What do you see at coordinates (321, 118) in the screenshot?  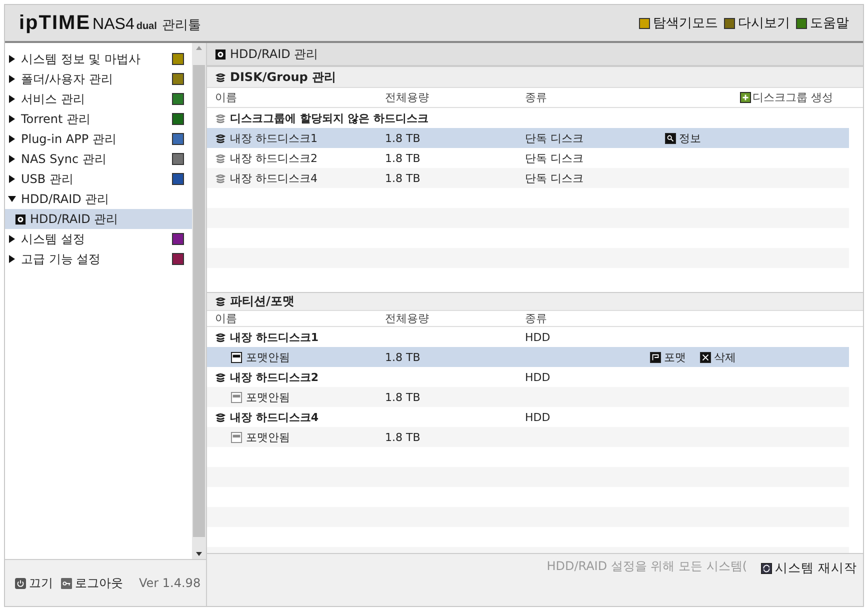 I see `group-label: 디스크그룹에 할당되지 않은 하드디스크` at bounding box center [321, 118].